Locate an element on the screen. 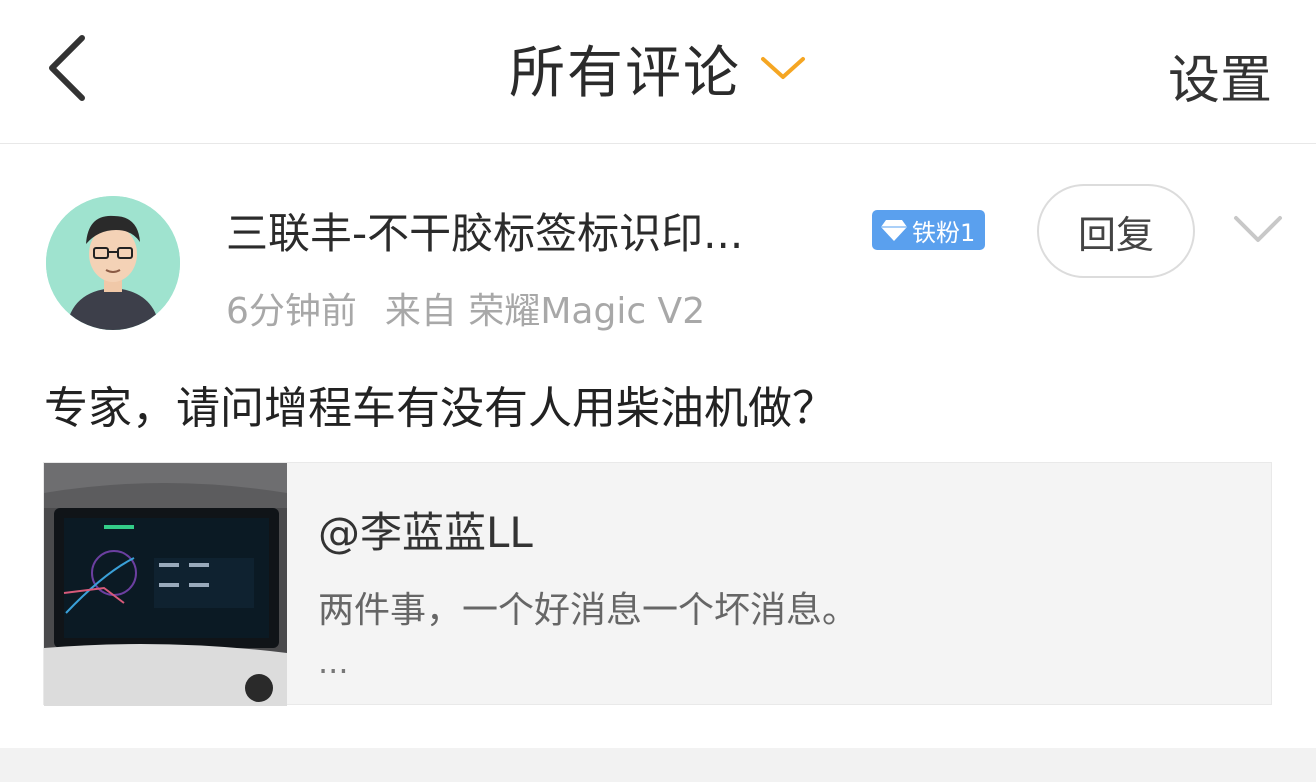 This screenshot has height=782, width=1316. comment-meta: 6分钟前 来自 荣耀Magic V2 is located at coordinates (465, 308).